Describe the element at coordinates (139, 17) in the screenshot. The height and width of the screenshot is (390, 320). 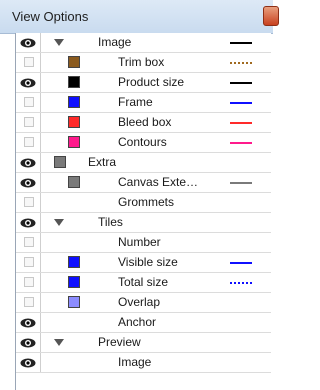
I see `title-bar: View Options` at that location.